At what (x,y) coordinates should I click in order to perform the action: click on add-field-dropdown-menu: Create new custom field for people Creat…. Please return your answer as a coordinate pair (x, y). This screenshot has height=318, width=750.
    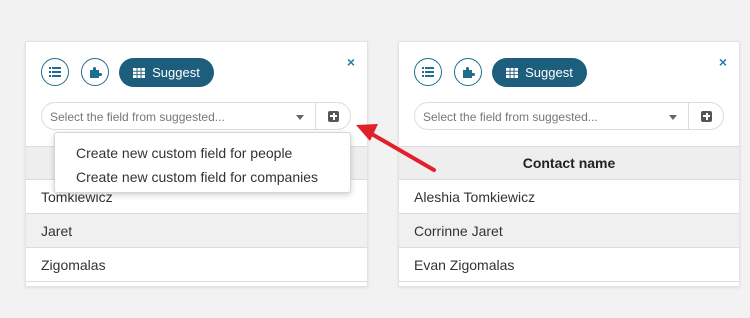
    Looking at the image, I should click on (202, 162).